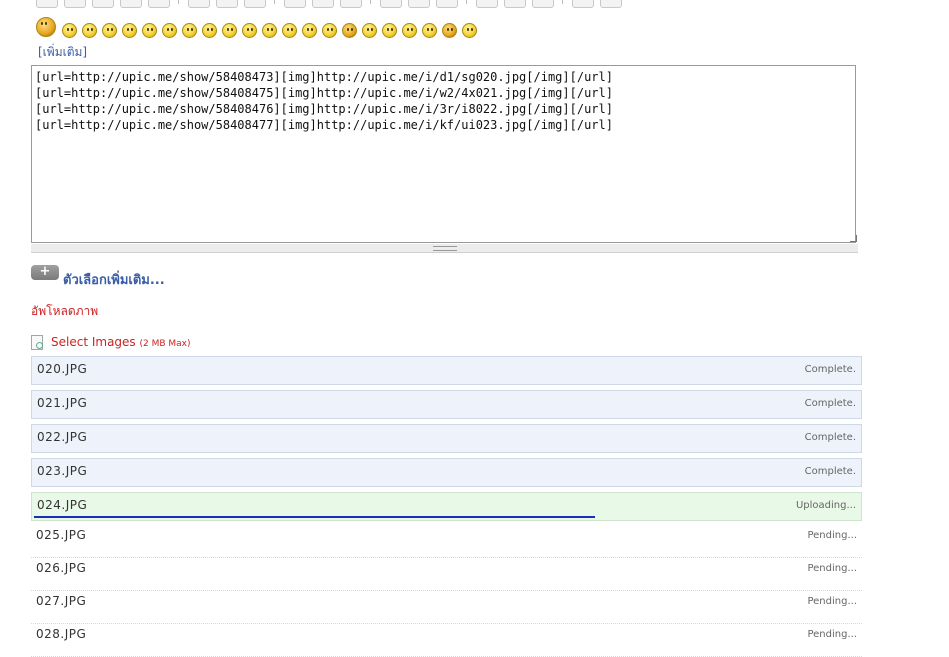  Describe the element at coordinates (314, 517) in the screenshot. I see `upload-progress-fill` at that location.